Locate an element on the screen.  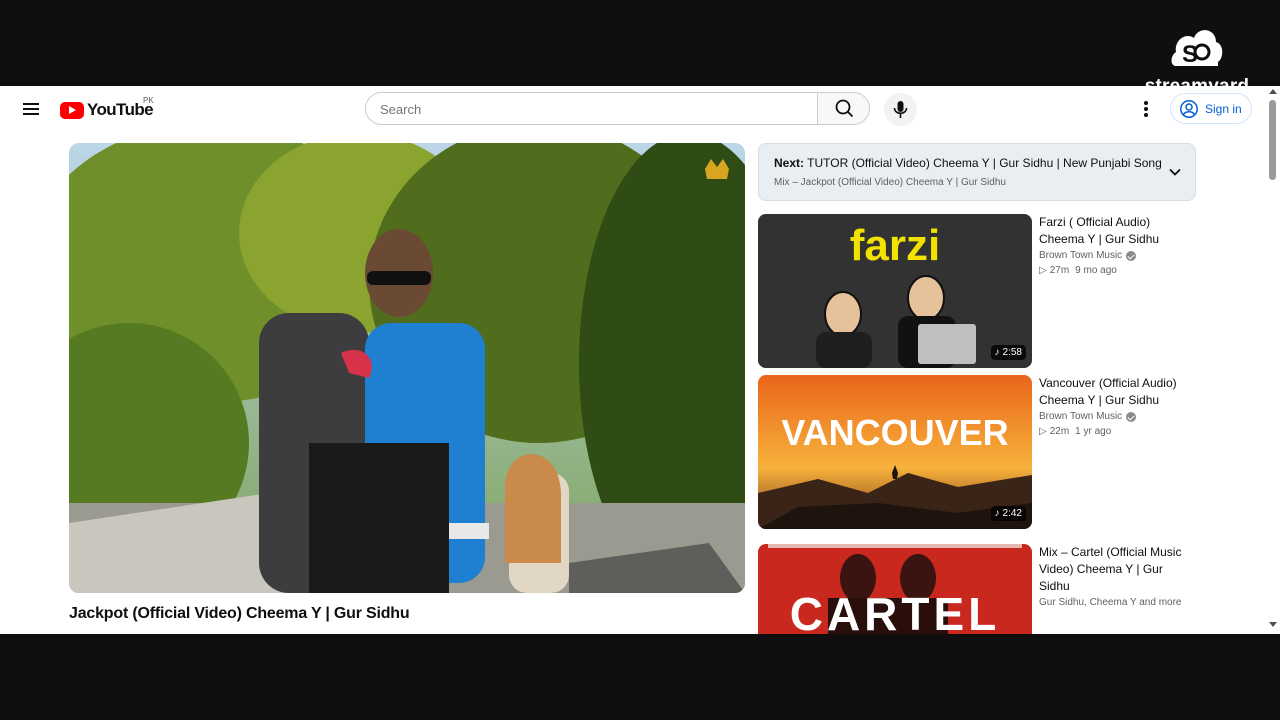
sign-in-button: Sign in is located at coordinates (1211, 108).